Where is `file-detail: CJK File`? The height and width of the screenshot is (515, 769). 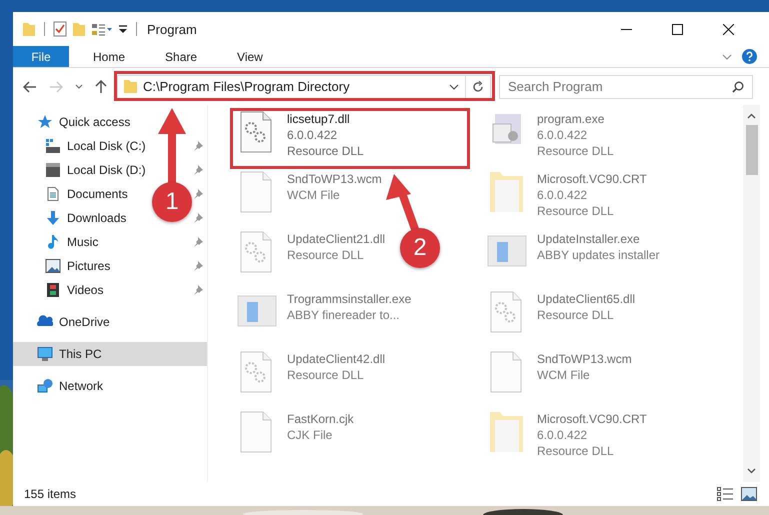
file-detail: CJK File is located at coordinates (309, 435).